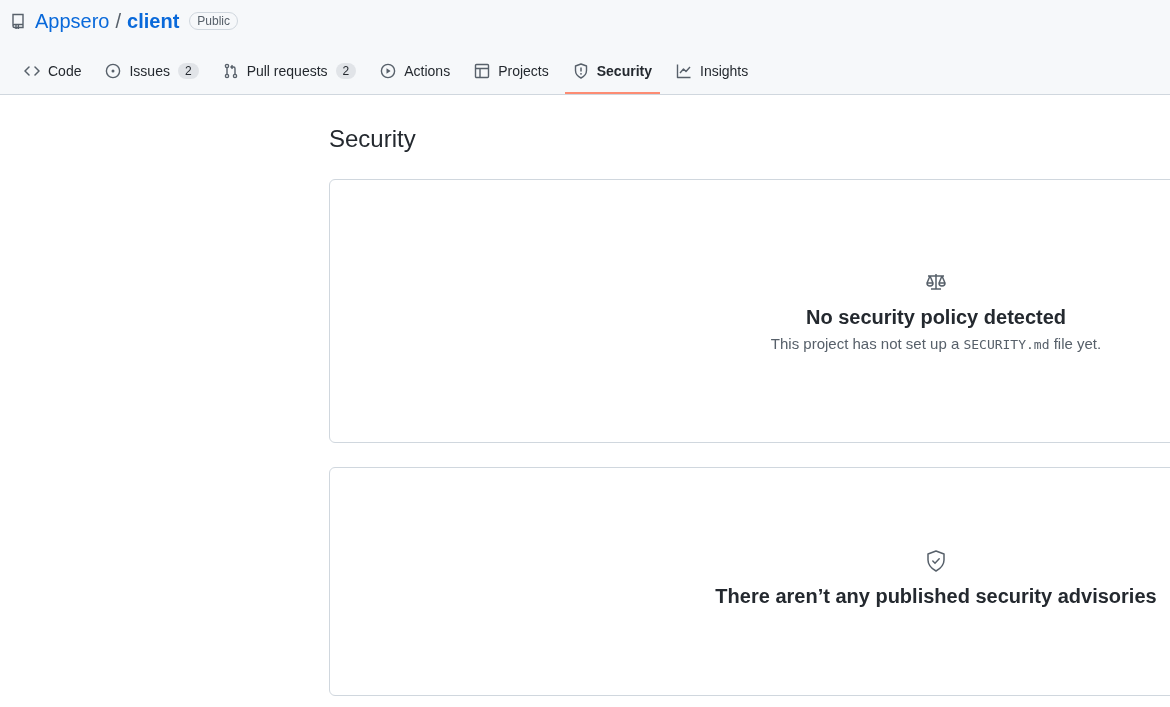  What do you see at coordinates (936, 343) in the screenshot?
I see `card-description: This project has not set up a SECURITY.md file yet.` at bounding box center [936, 343].